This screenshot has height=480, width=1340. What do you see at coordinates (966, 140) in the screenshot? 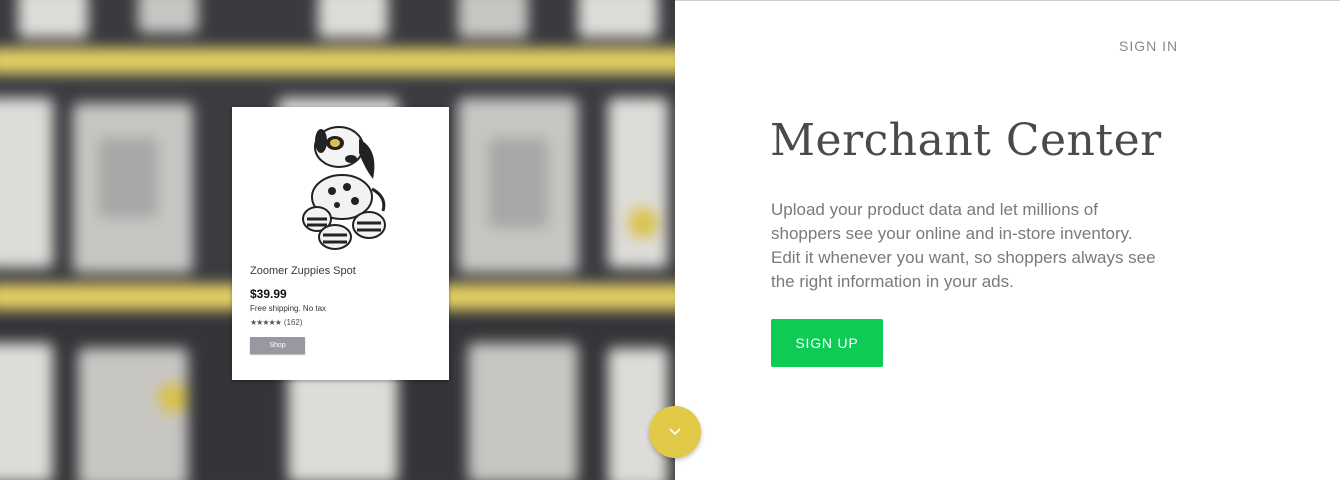
I see `page-title: Merchant Center` at bounding box center [966, 140].